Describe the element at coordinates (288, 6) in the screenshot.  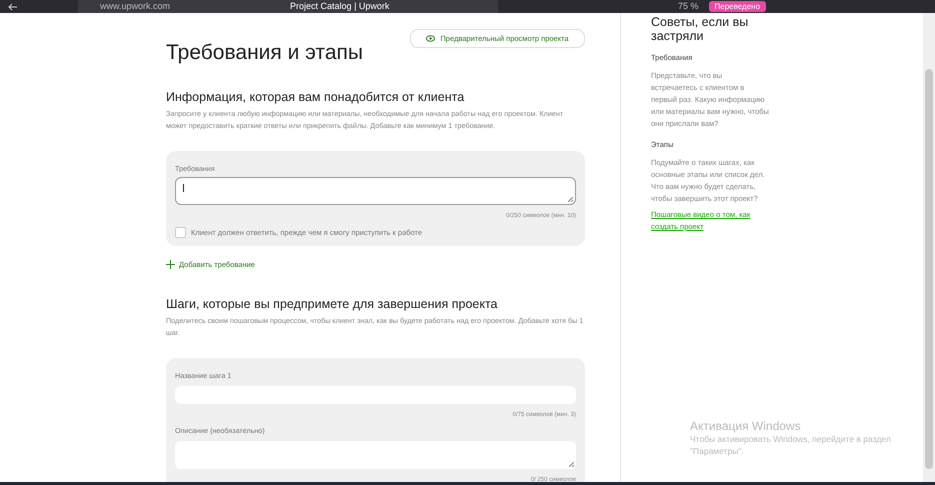
I see `address-bar: www.upwork.com Project Catalog | Upwork` at that location.